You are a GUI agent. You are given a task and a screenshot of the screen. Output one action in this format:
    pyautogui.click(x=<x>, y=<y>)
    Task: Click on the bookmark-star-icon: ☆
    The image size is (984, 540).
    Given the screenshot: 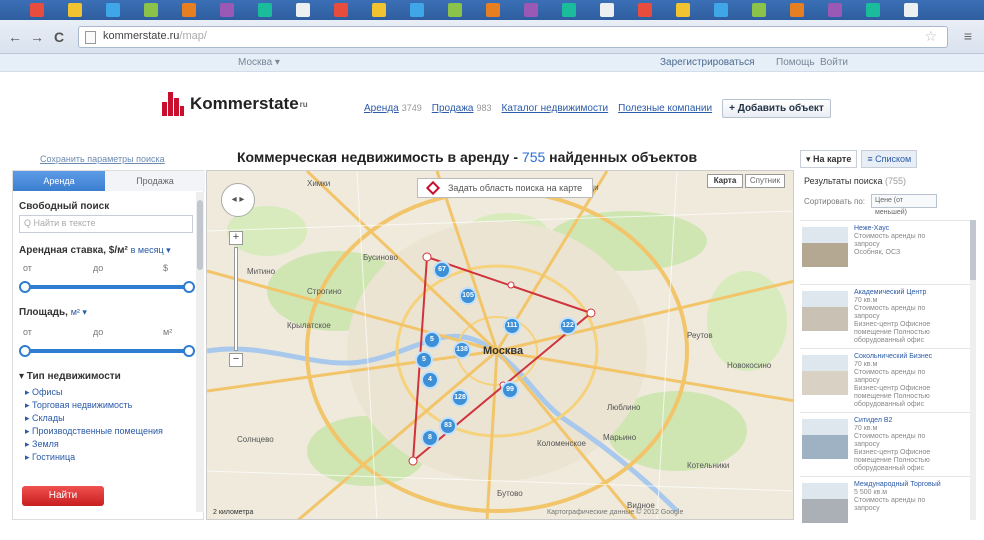 What is the action you would take?
    pyautogui.click(x=930, y=36)
    